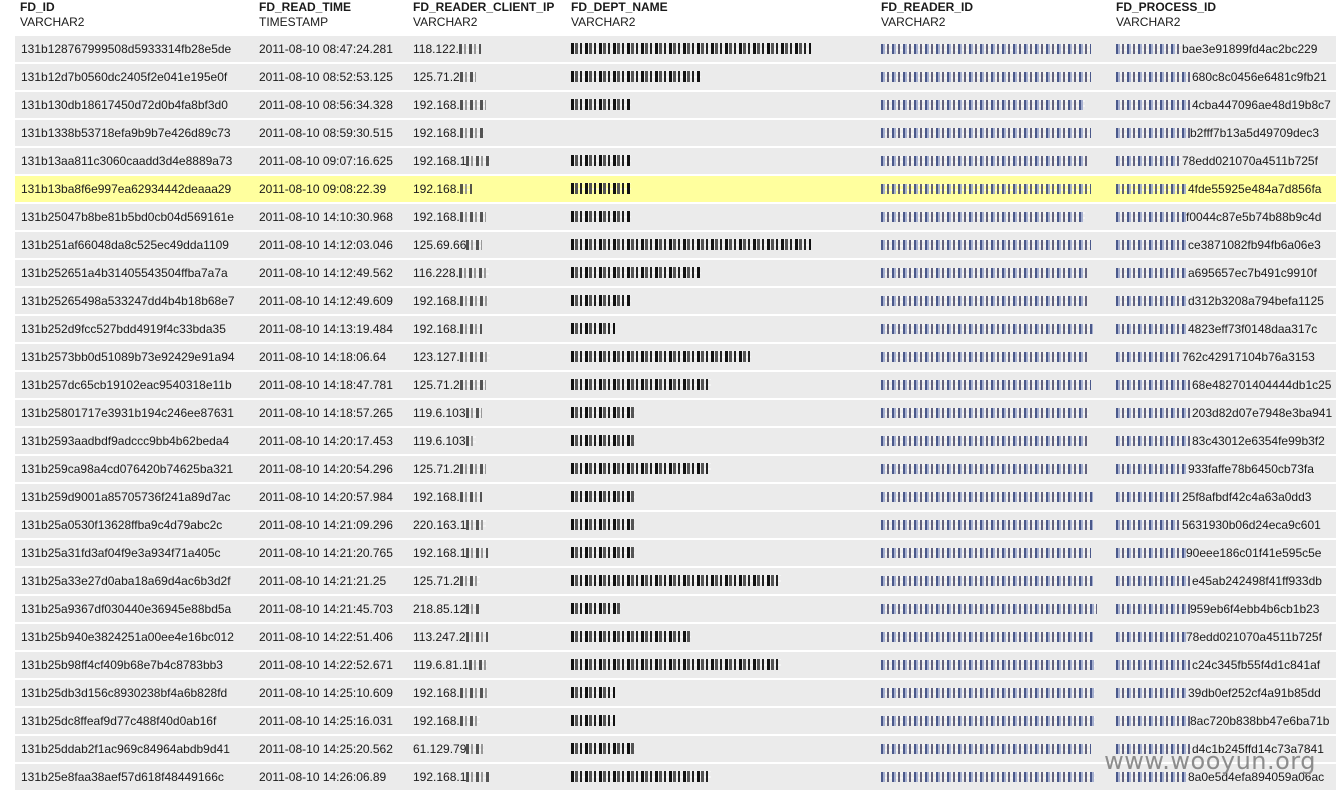 The image size is (1336, 792). I want to click on cell-fd-id: 131b25801717e3931b194c246ee87631, so click(139, 413).